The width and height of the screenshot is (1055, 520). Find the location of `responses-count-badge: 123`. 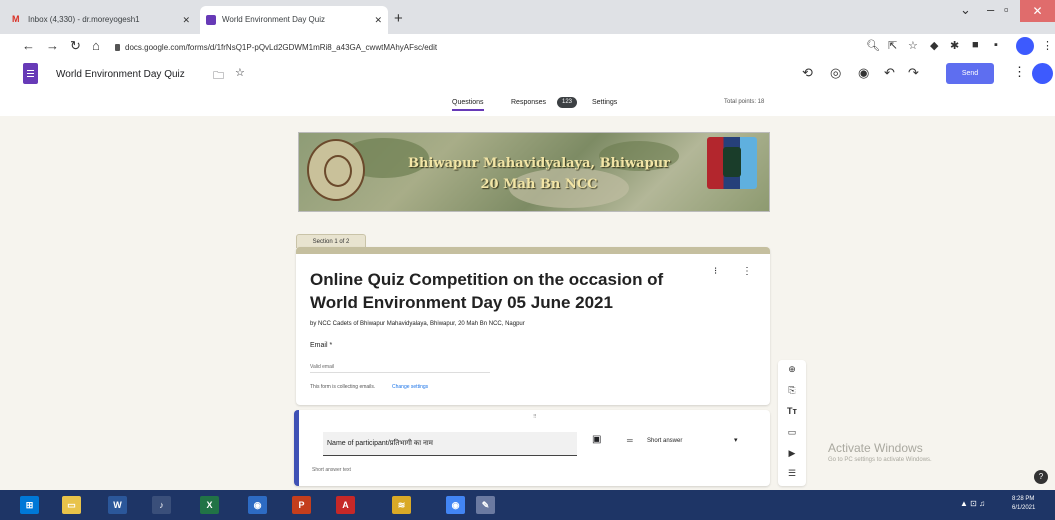

responses-count-badge: 123 is located at coordinates (567, 102).